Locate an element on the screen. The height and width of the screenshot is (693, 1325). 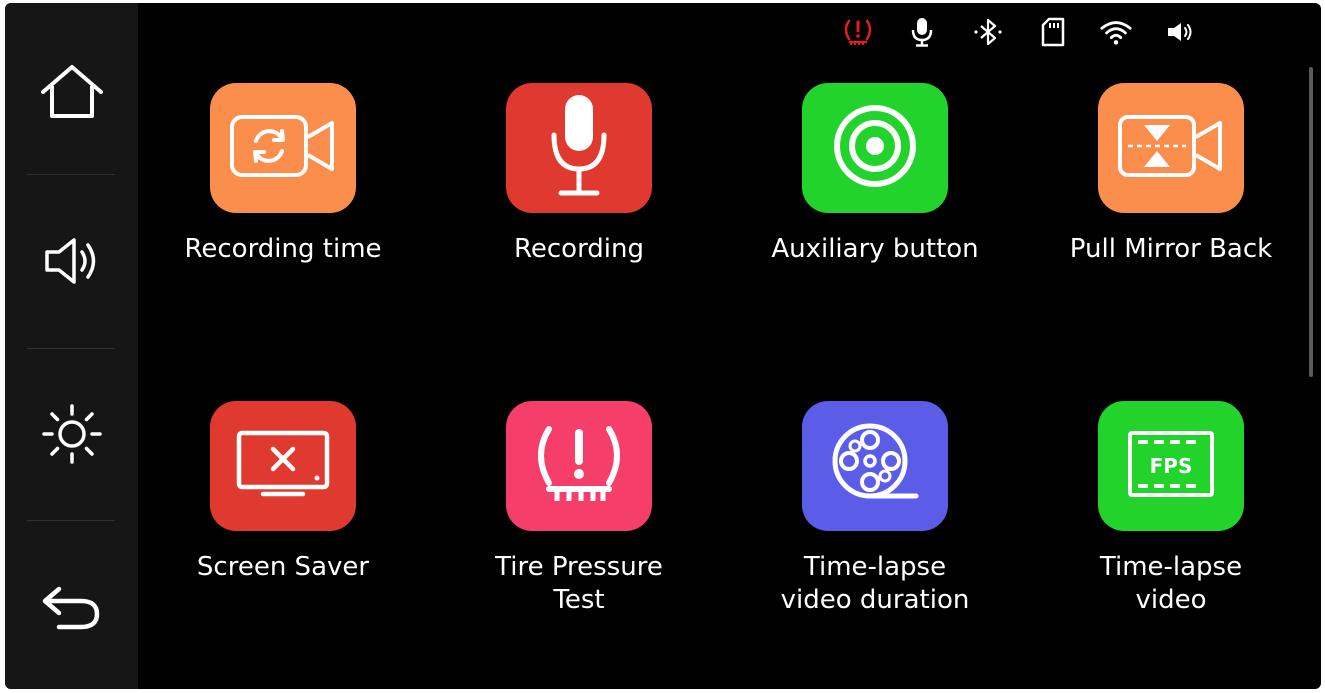
app-label: Screen Saver is located at coordinates (283, 567).